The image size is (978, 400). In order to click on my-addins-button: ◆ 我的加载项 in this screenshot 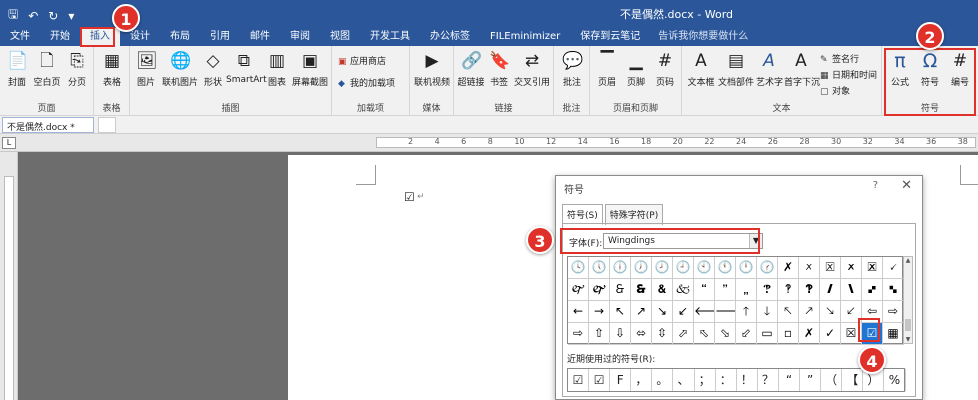, I will do `click(366, 82)`.